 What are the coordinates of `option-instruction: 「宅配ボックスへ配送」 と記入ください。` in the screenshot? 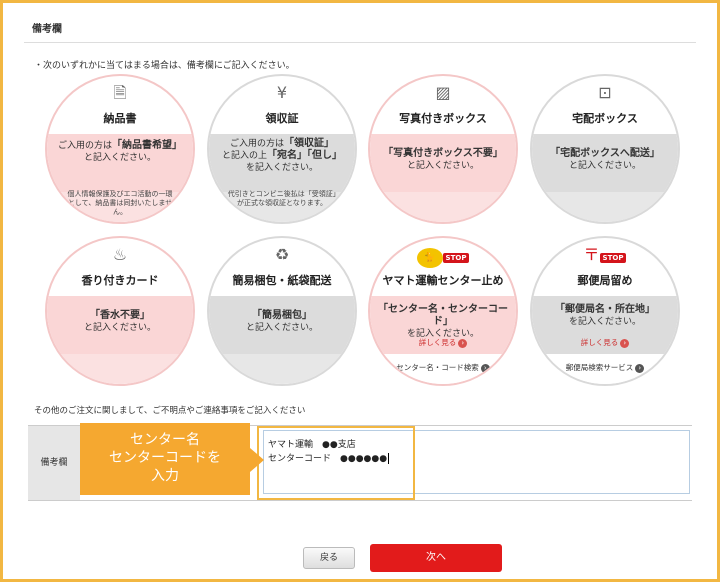 It's located at (605, 159).